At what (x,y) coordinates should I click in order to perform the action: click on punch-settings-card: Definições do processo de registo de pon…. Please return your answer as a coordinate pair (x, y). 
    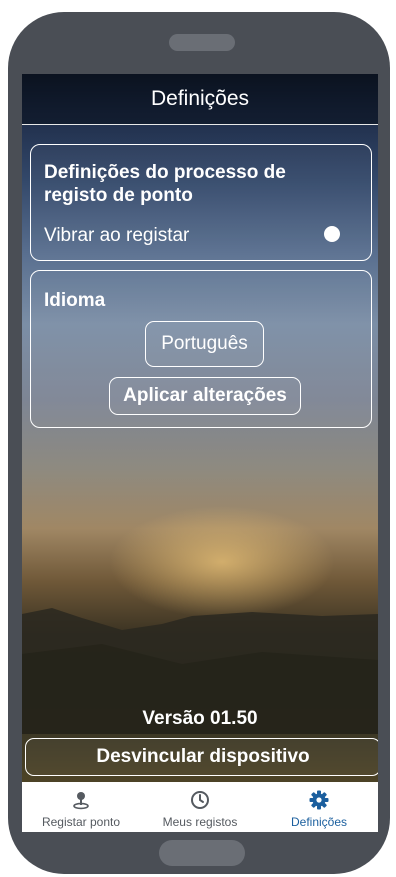
    Looking at the image, I should click on (201, 202).